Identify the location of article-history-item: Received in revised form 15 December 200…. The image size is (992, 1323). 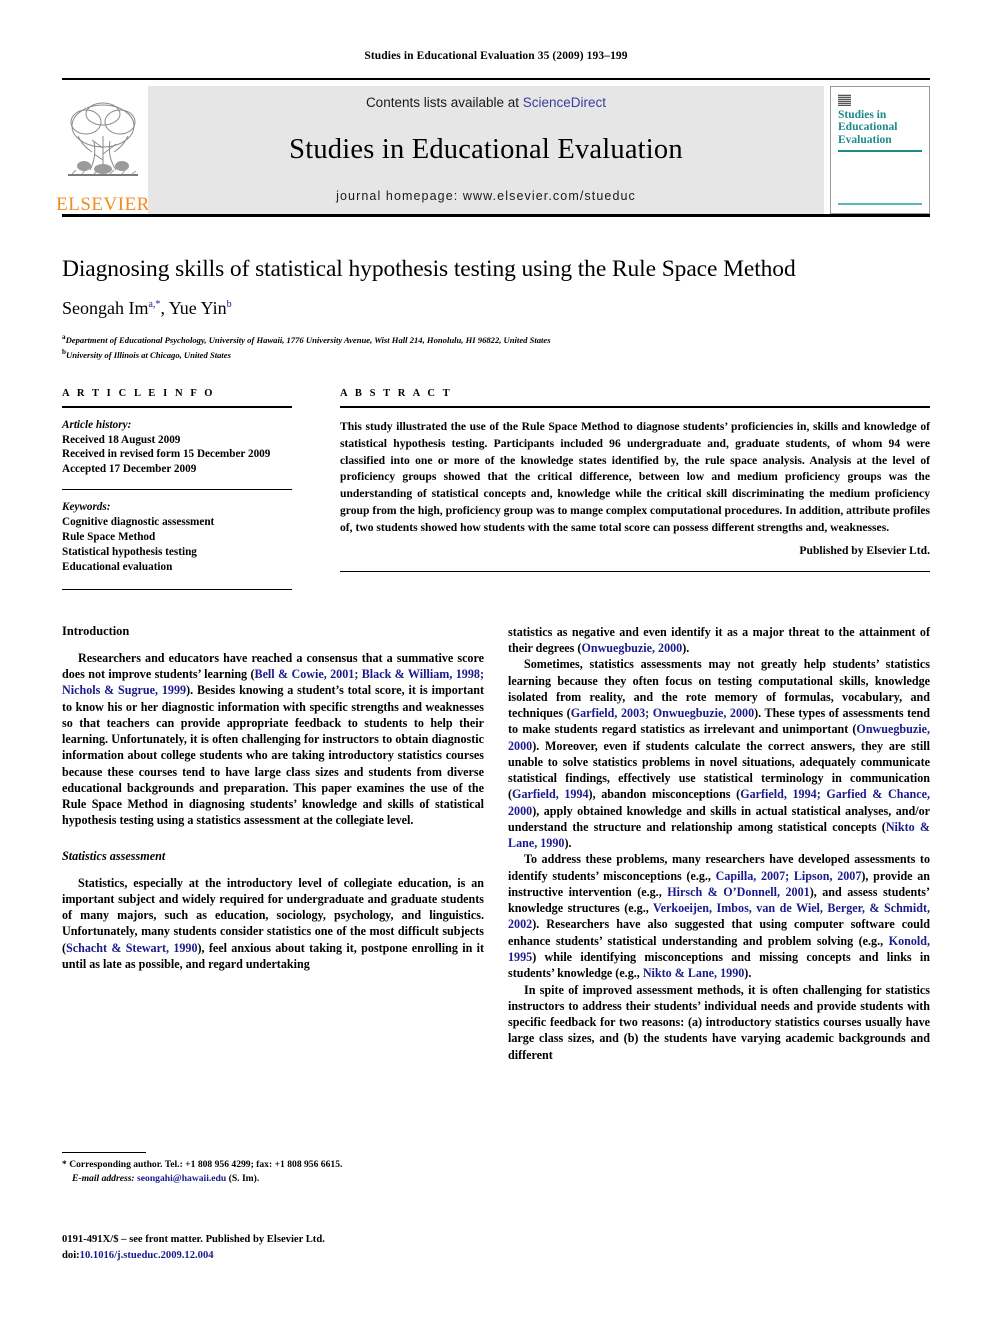
(166, 454).